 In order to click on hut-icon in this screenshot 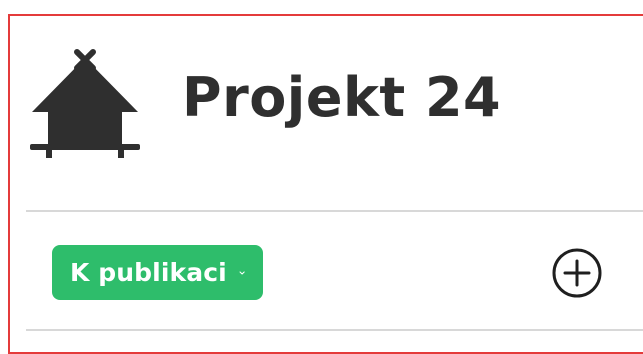, I will do `click(85, 103)`.